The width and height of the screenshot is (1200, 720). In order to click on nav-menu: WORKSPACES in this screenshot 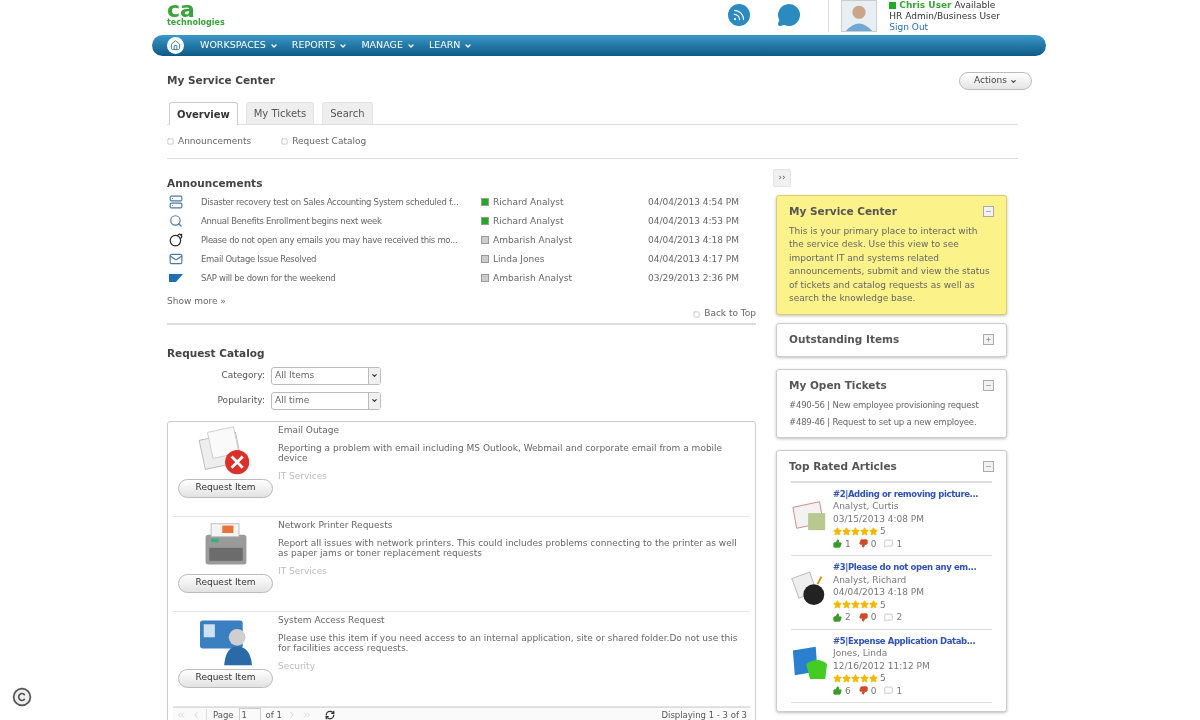, I will do `click(239, 45)`.